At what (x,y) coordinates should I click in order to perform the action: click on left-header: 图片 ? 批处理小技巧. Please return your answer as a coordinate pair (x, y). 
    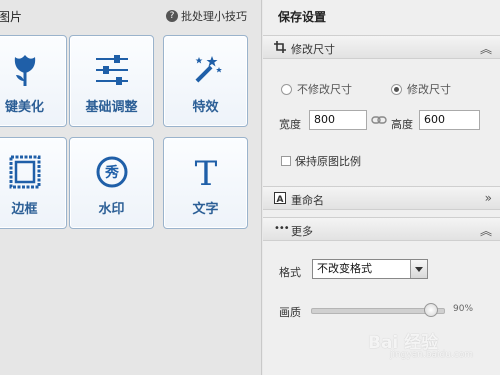
    Looking at the image, I should click on (131, 15).